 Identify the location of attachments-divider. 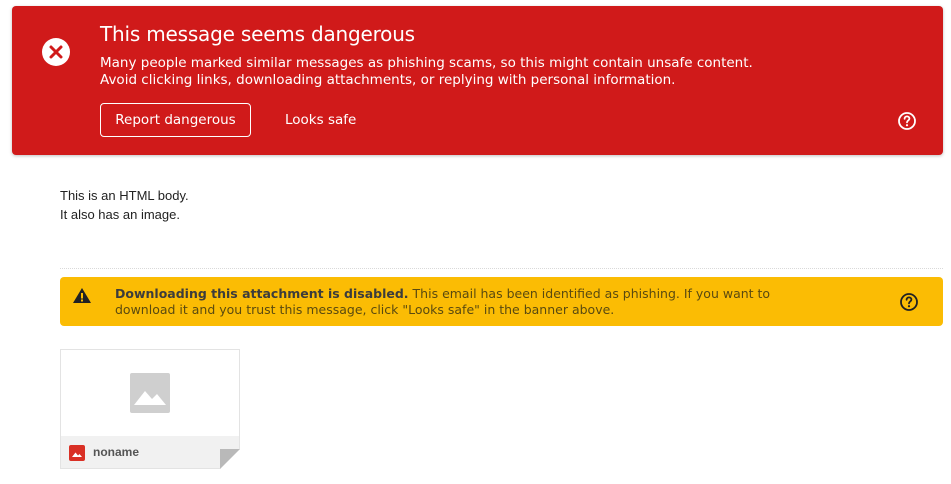
(501, 268).